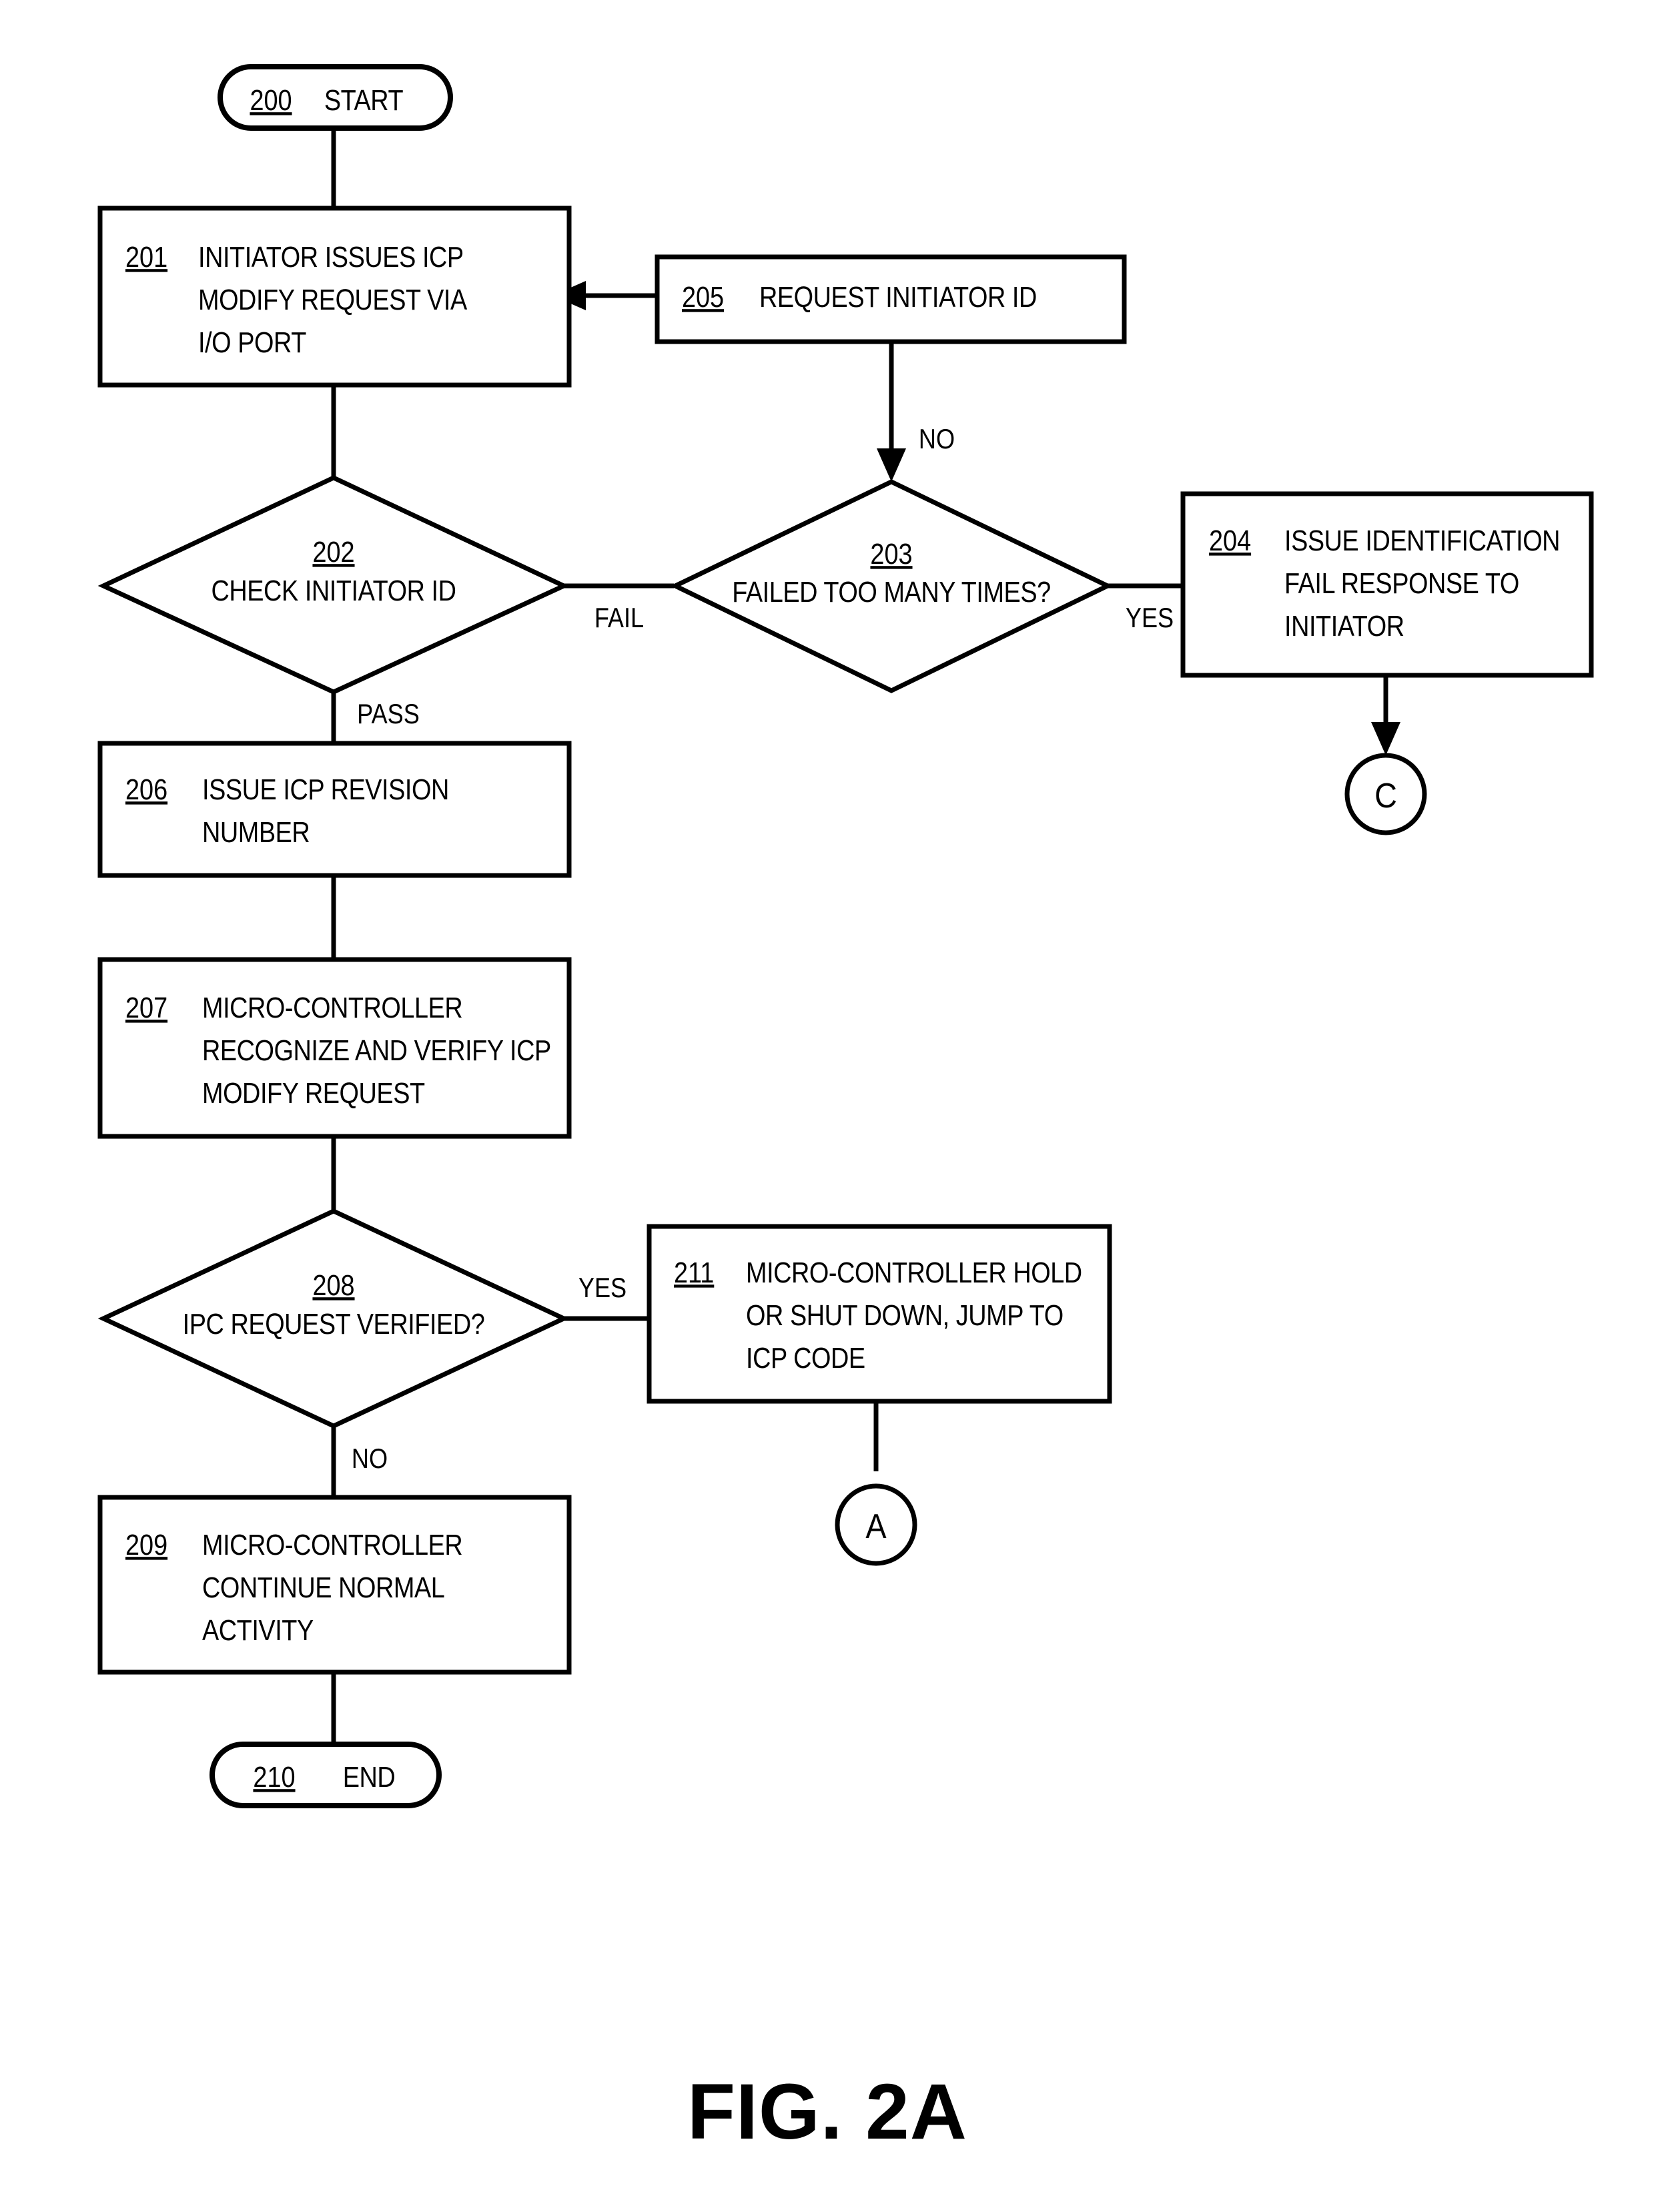 This screenshot has height=2212, width=1654. I want to click on node-203-ref: 203, so click(891, 553).